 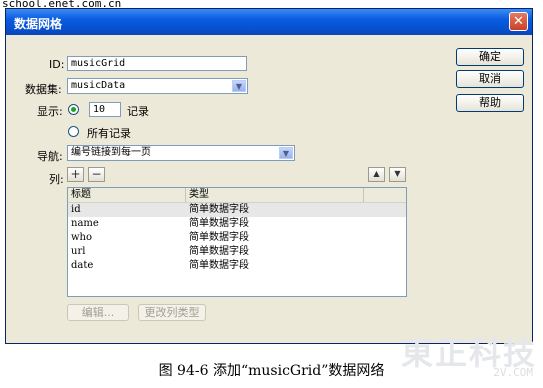 What do you see at coordinates (57, 64) in the screenshot?
I see `id-label: ID:` at bounding box center [57, 64].